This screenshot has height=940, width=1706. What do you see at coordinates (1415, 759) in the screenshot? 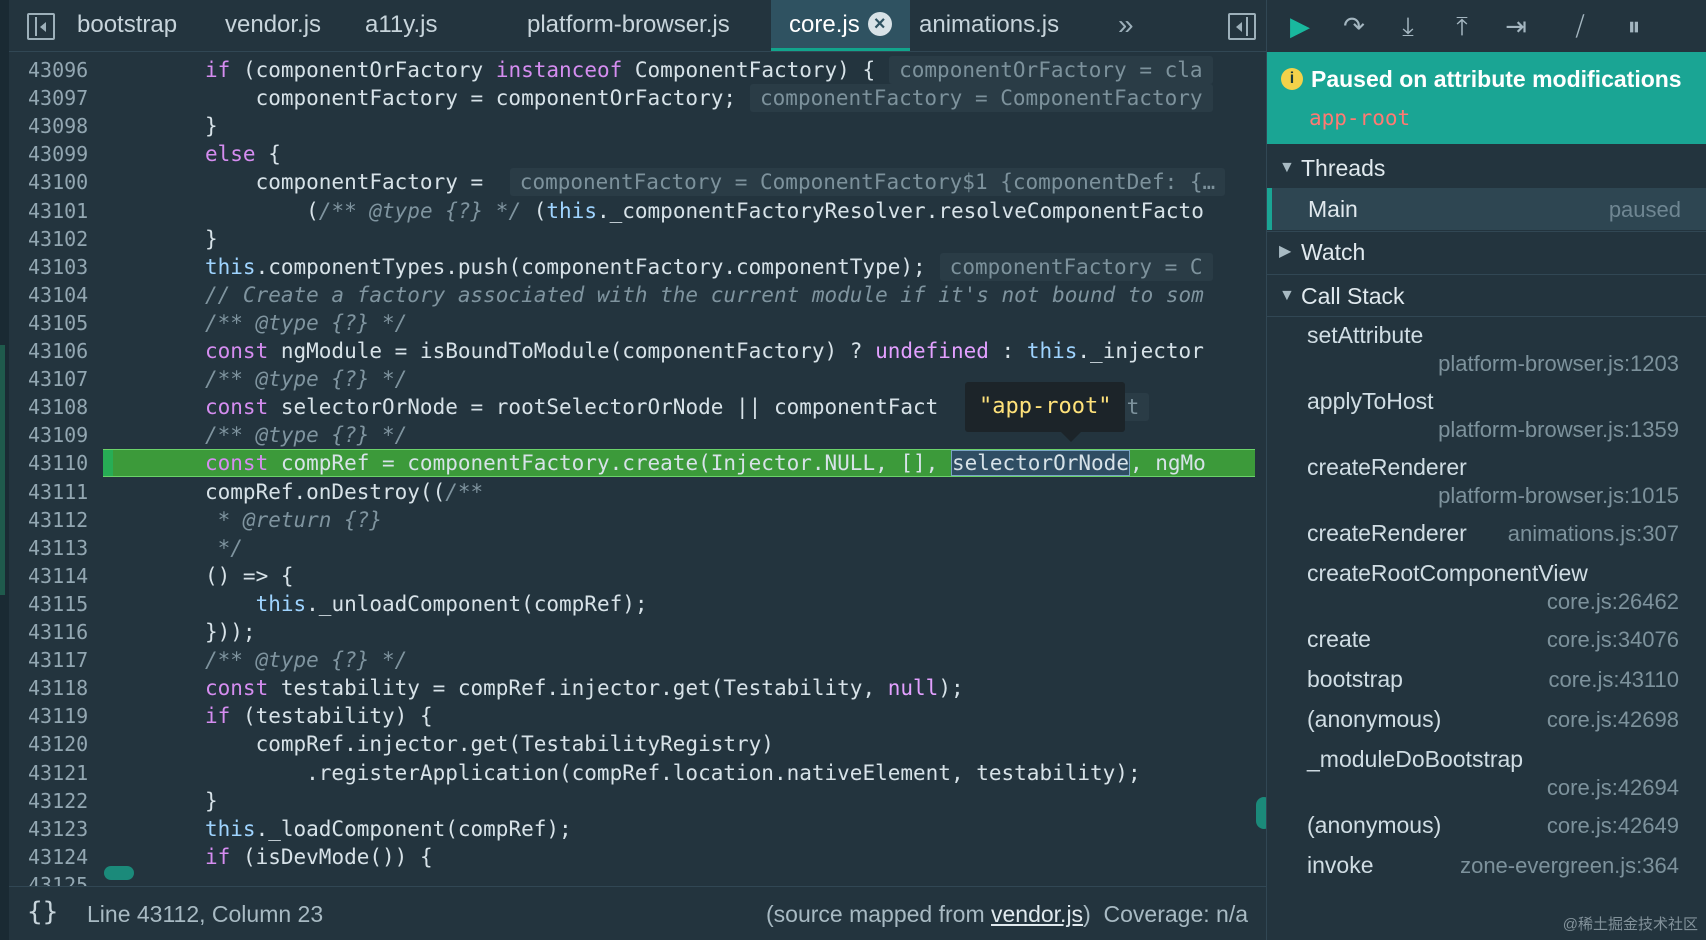
I see `frame-function-name: _moduleDoBootstrap` at bounding box center [1415, 759].